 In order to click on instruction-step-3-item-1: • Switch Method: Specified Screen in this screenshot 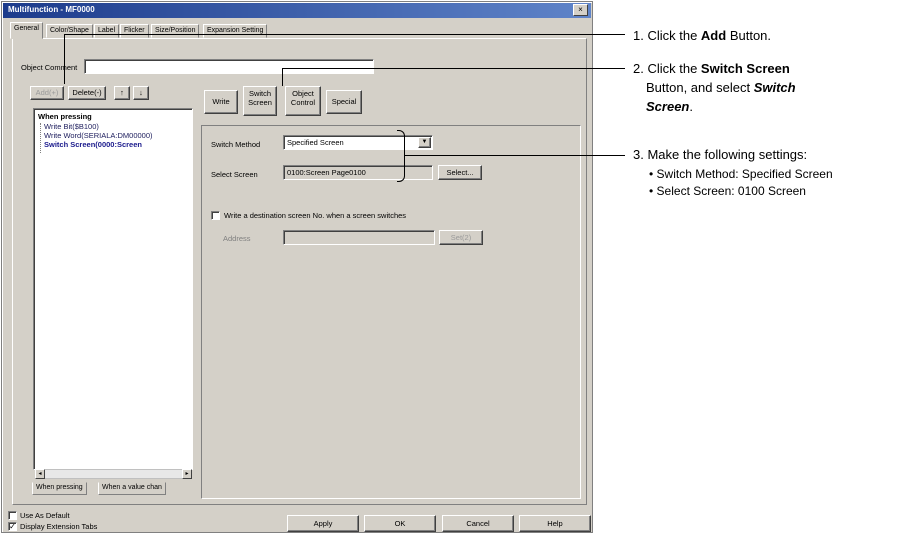, I will do `click(741, 174)`.